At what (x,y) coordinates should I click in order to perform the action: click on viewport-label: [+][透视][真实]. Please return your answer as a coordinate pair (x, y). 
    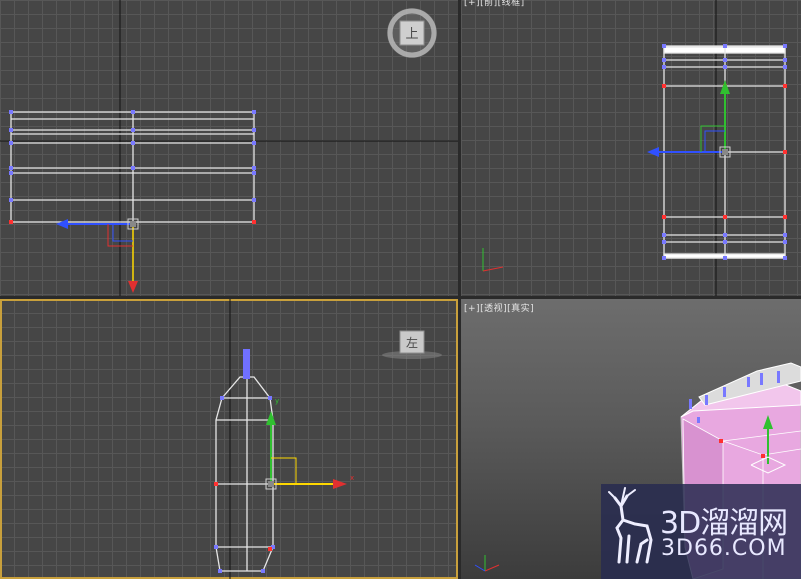
    Looking at the image, I should click on (499, 307).